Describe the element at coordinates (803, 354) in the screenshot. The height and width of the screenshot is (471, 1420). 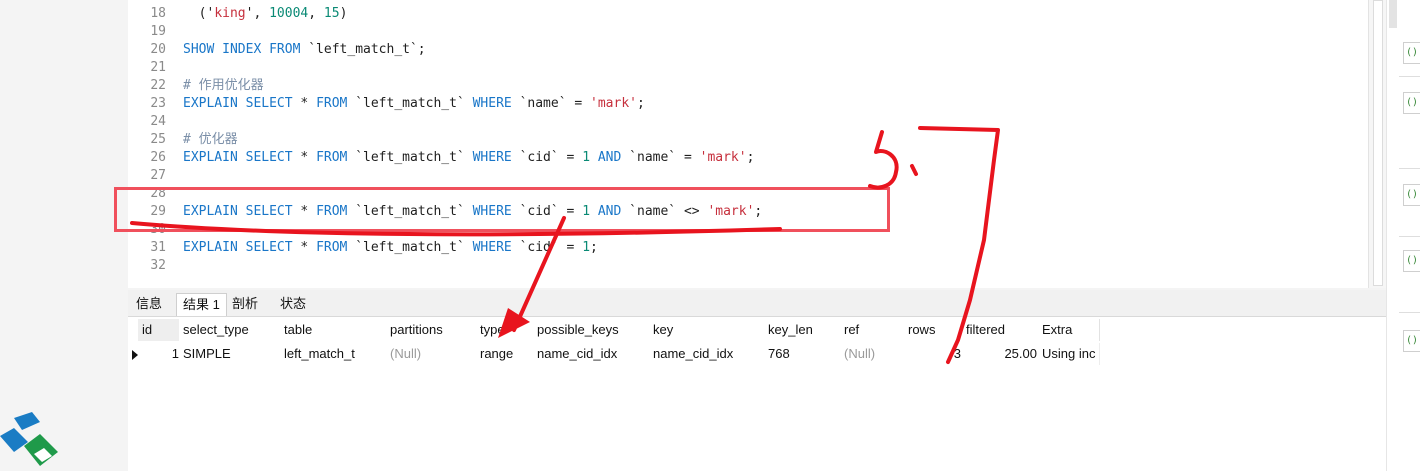
I see `cell-key-len: 768` at that location.